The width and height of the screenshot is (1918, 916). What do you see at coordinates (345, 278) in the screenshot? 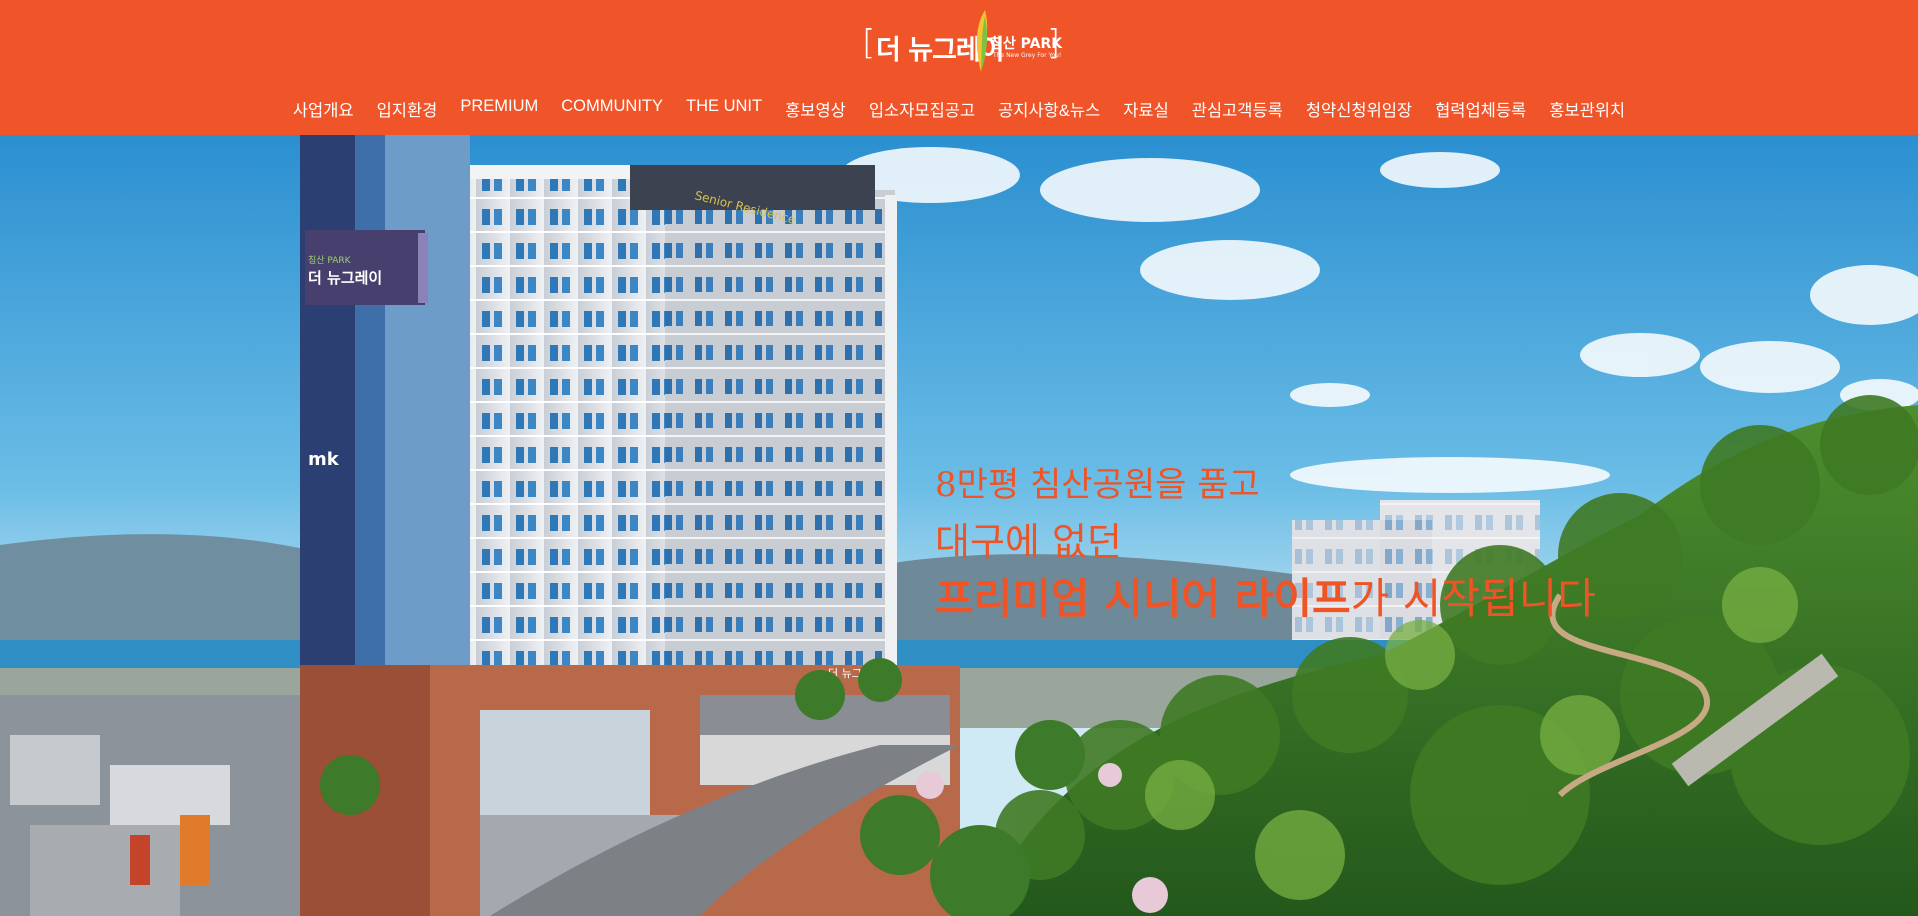
I see `tower-sign: 더 뉴그레이` at bounding box center [345, 278].